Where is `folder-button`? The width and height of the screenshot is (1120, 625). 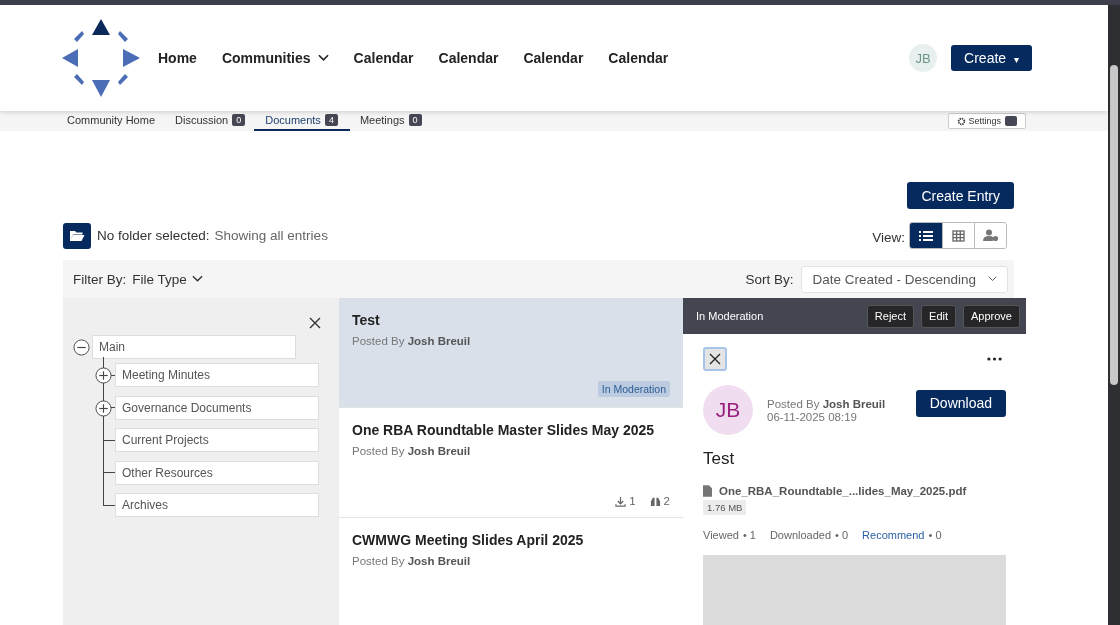
folder-button is located at coordinates (77, 235).